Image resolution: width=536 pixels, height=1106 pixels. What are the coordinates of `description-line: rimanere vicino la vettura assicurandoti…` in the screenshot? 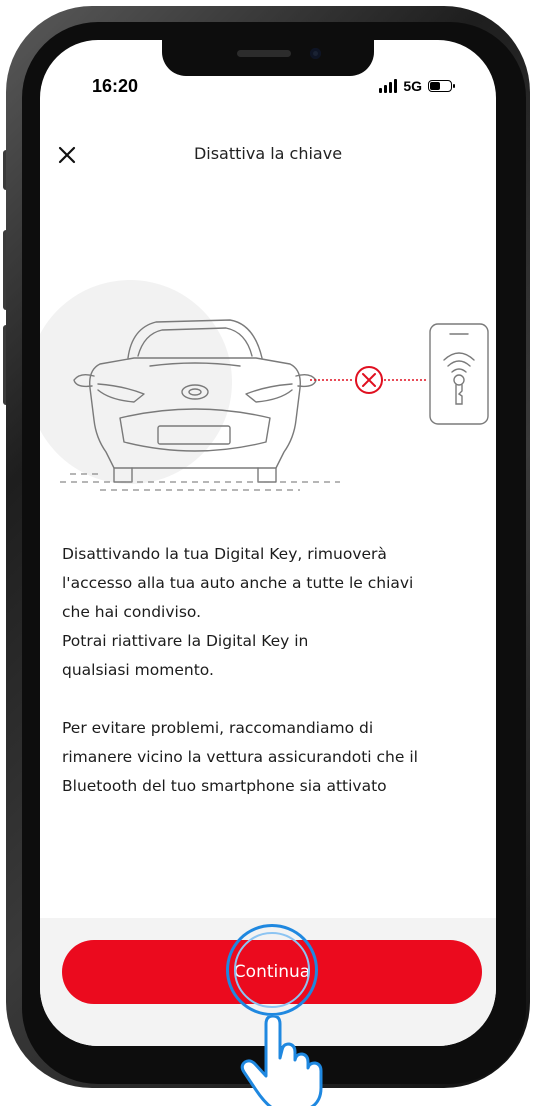 It's located at (240, 757).